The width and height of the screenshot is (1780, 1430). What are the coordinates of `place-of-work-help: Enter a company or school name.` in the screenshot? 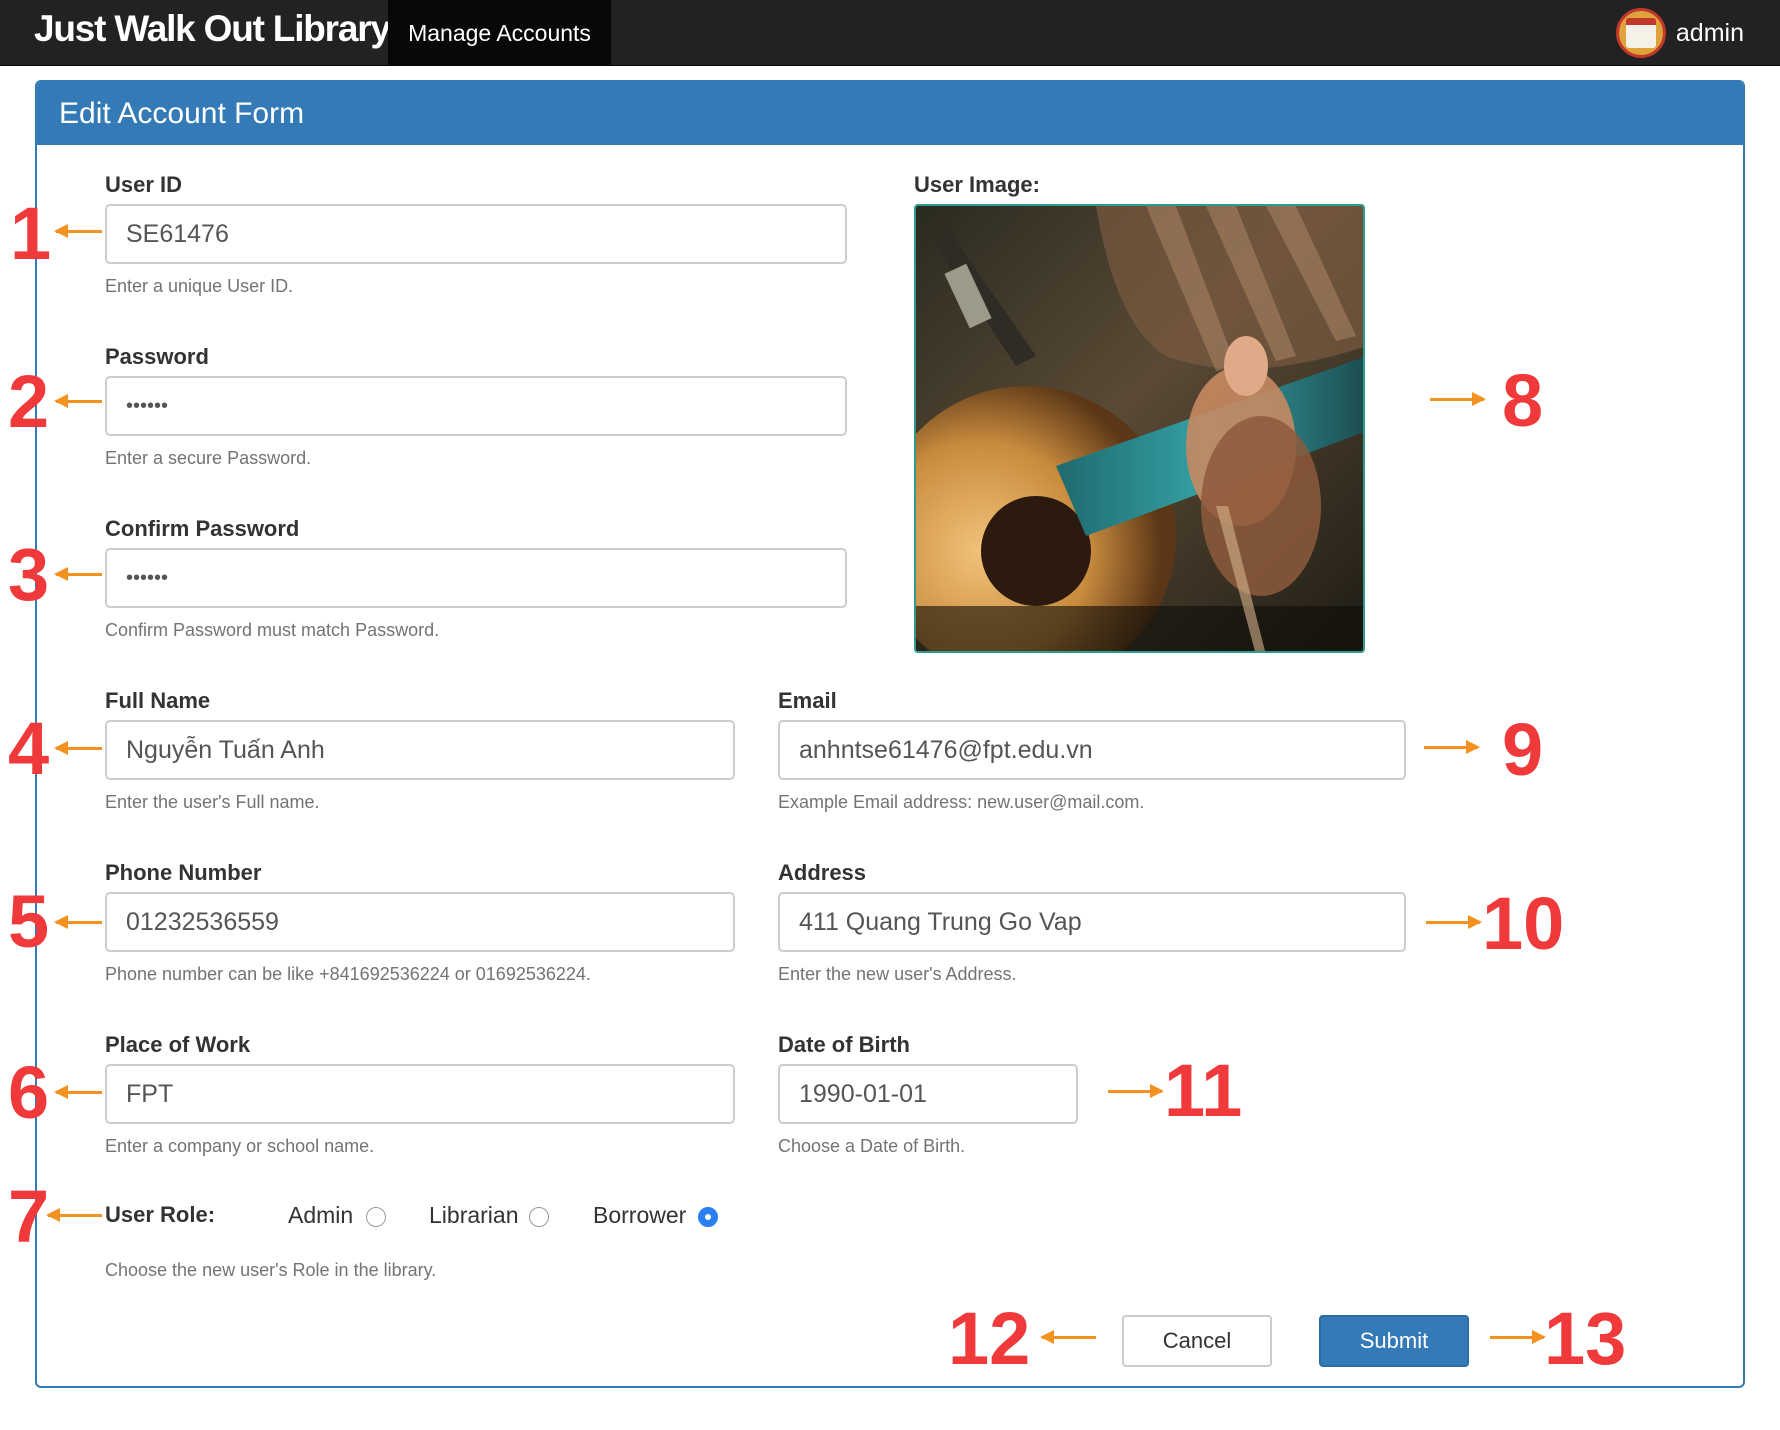 It's located at (240, 1146).